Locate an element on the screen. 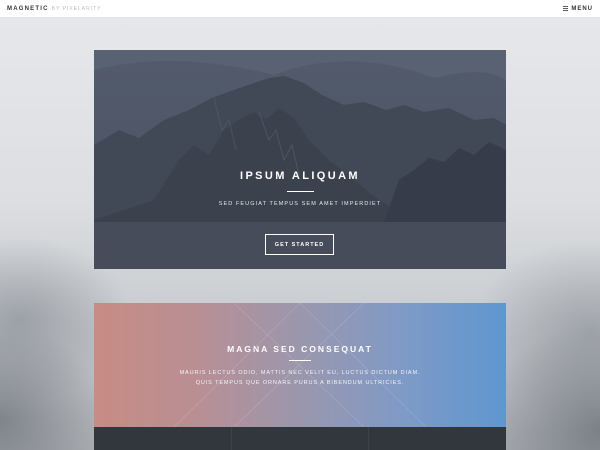 The height and width of the screenshot is (450, 600). banner-title: IPSUM ALIQUAM is located at coordinates (299, 176).